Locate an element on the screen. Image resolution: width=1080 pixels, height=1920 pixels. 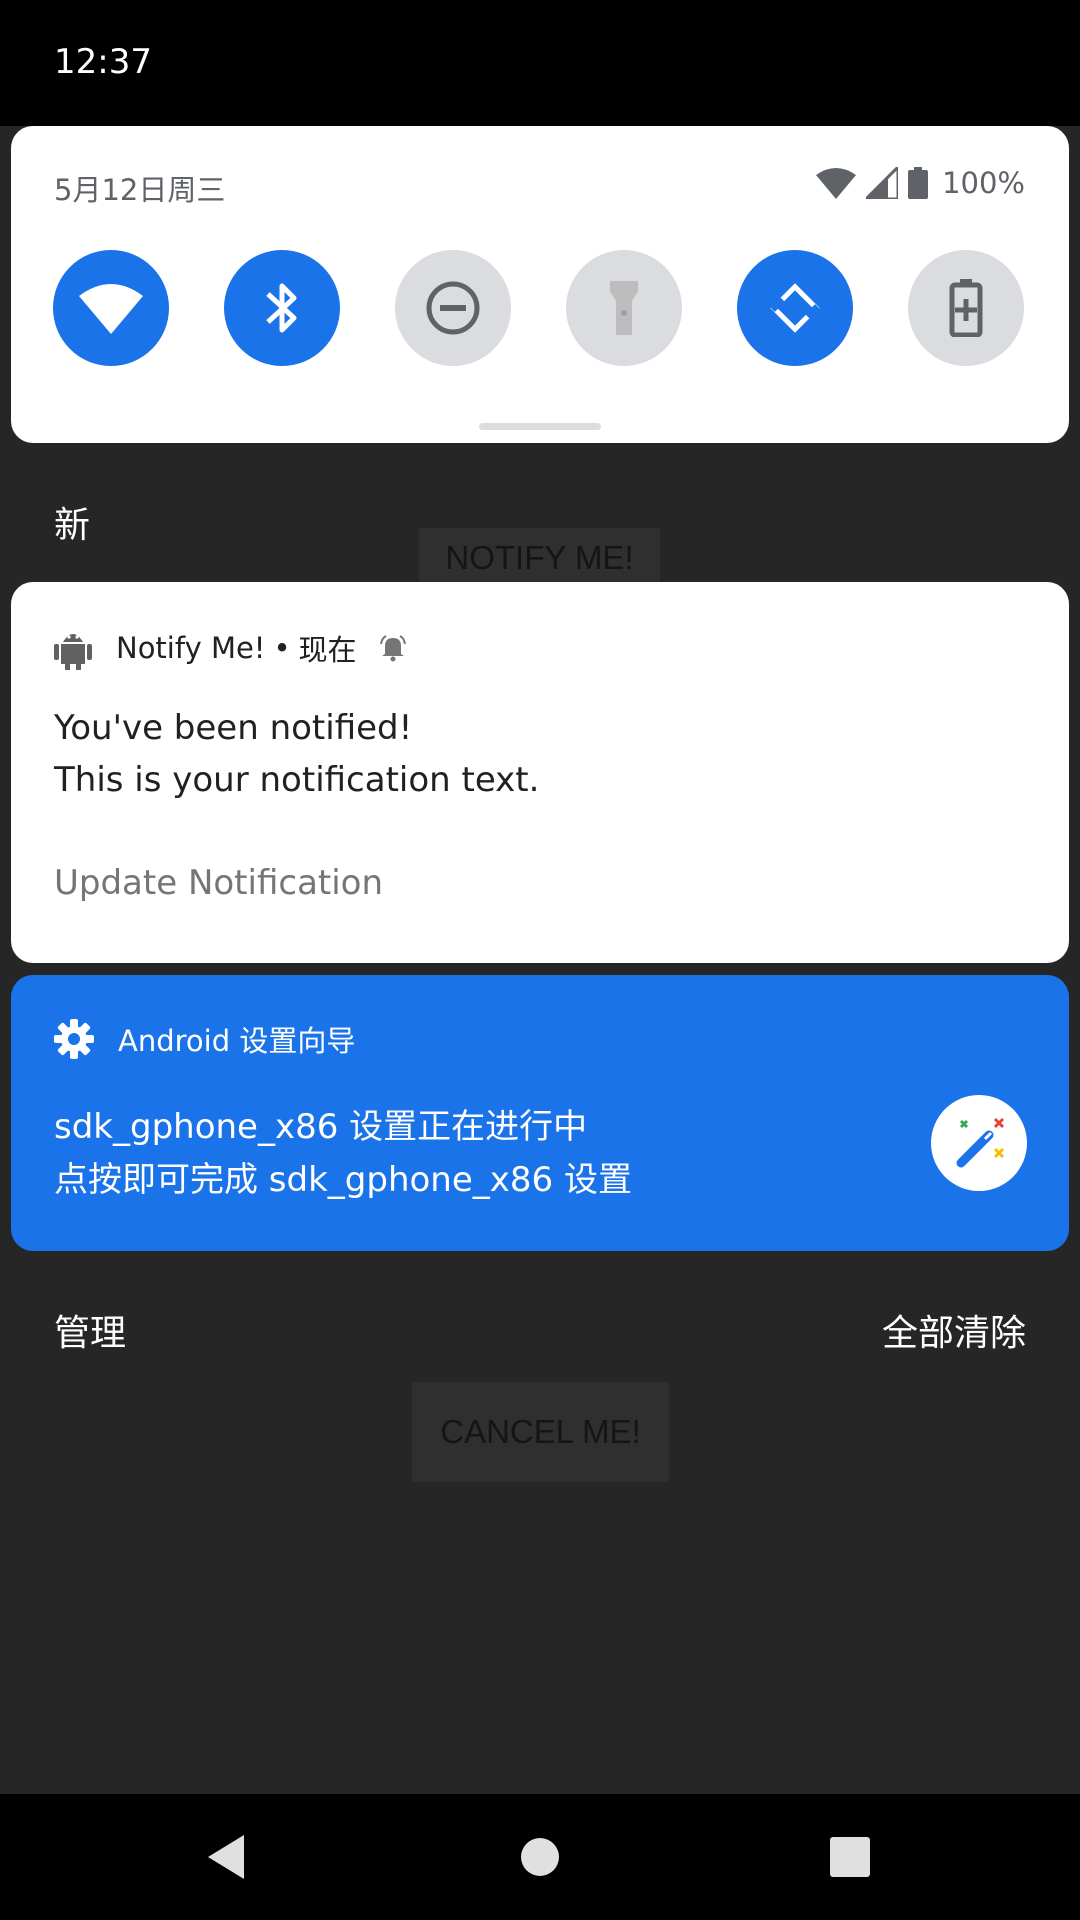
wifi-signal-icon is located at coordinates (836, 183).